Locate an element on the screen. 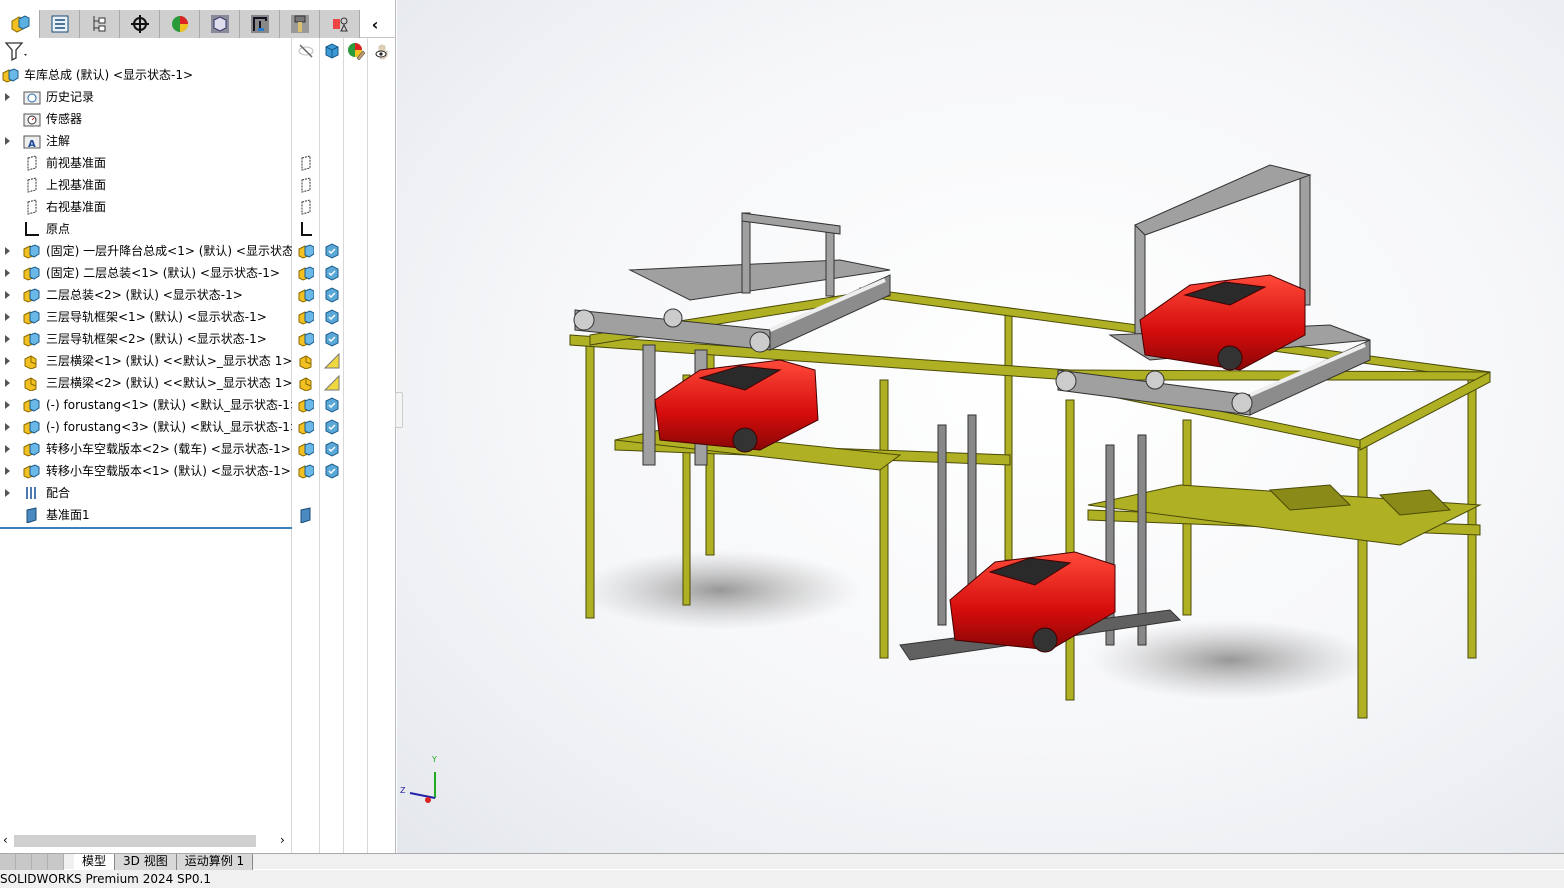 This screenshot has height=888, width=1564. tree-item-label: 三层导轨框架<2> (默认) <显示状态-1> is located at coordinates (156, 339).